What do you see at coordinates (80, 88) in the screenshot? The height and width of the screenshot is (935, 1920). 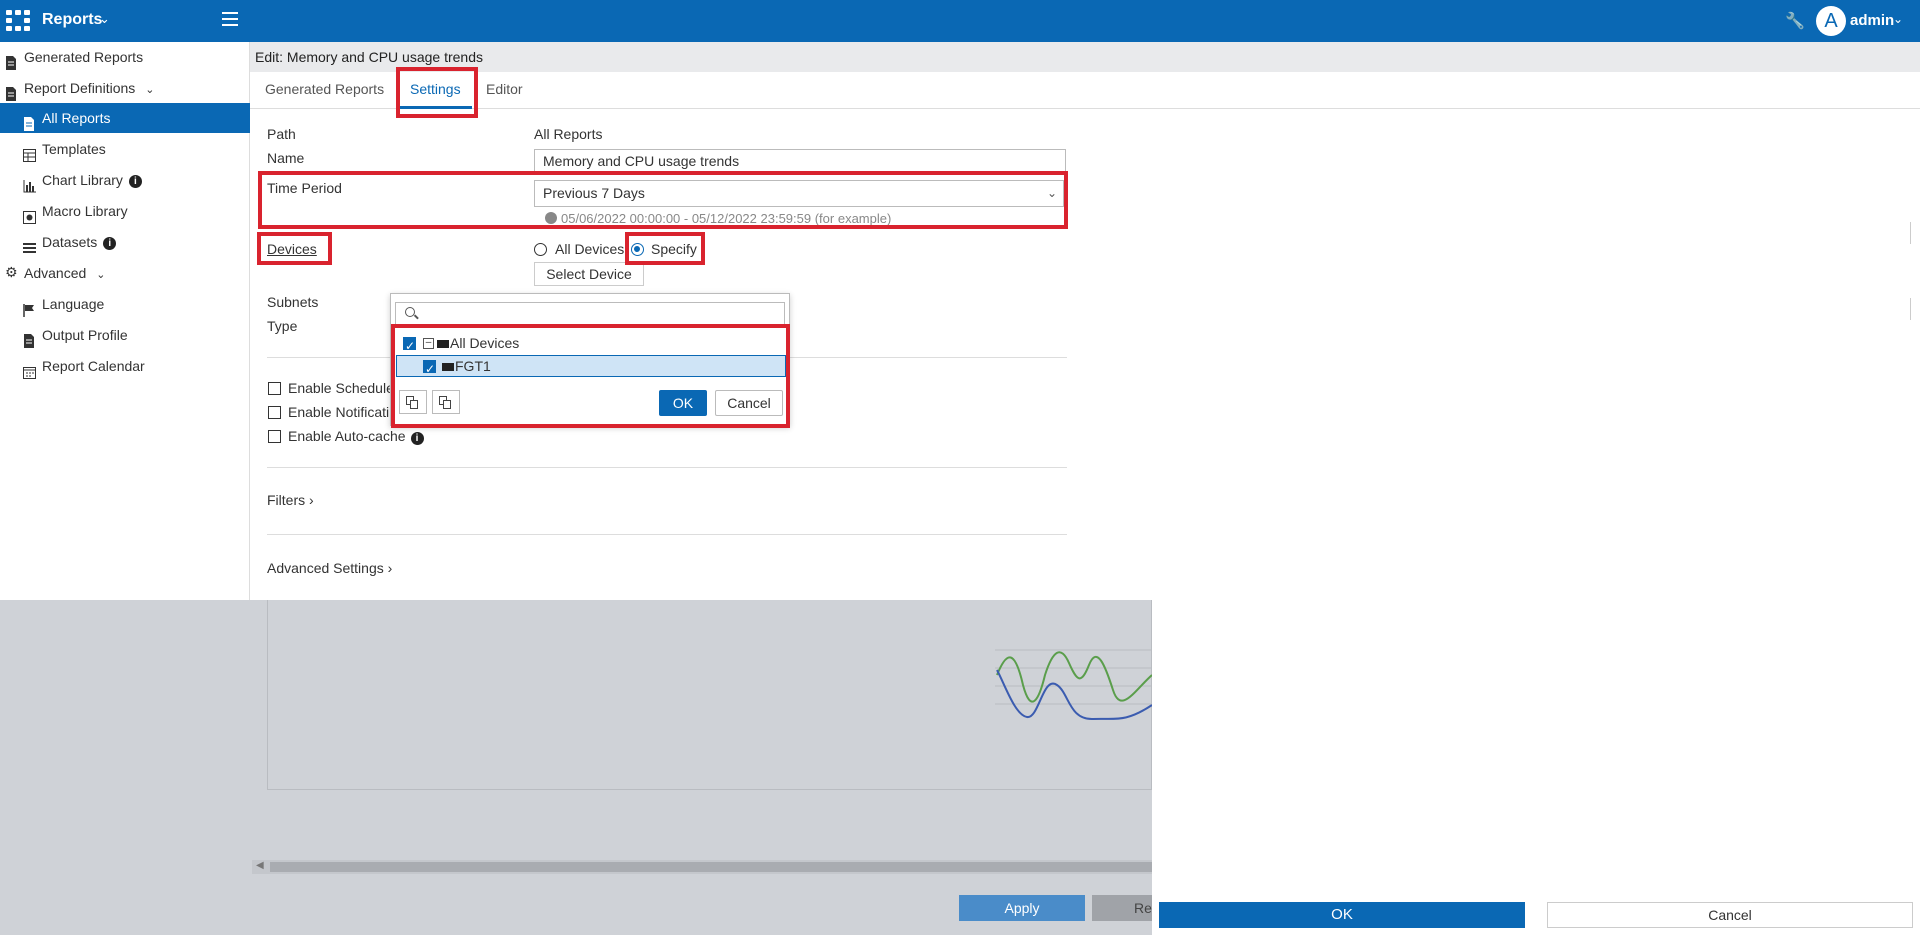 I see `sidebar-item-label: Report Definitions` at bounding box center [80, 88].